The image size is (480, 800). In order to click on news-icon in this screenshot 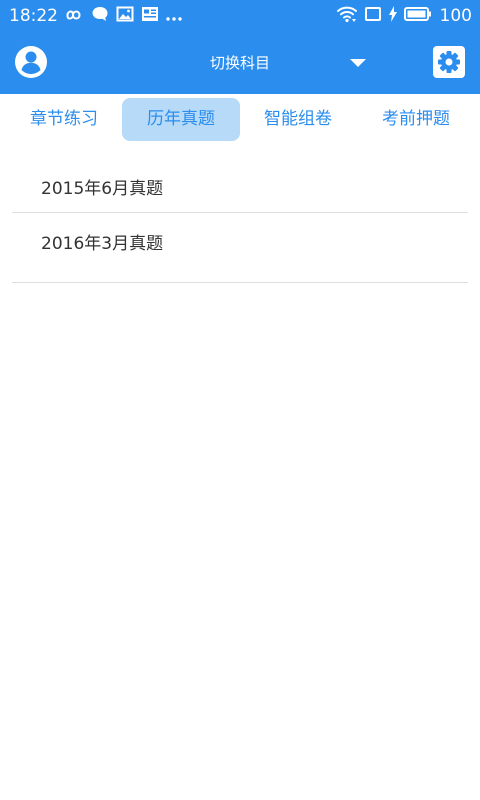, I will do `click(150, 16)`.